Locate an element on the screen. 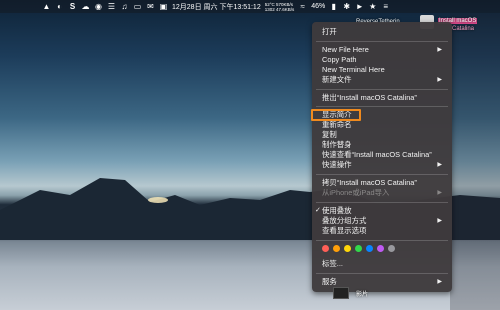 The image size is (500, 310). tag-color-row is located at coordinates (358, 248).